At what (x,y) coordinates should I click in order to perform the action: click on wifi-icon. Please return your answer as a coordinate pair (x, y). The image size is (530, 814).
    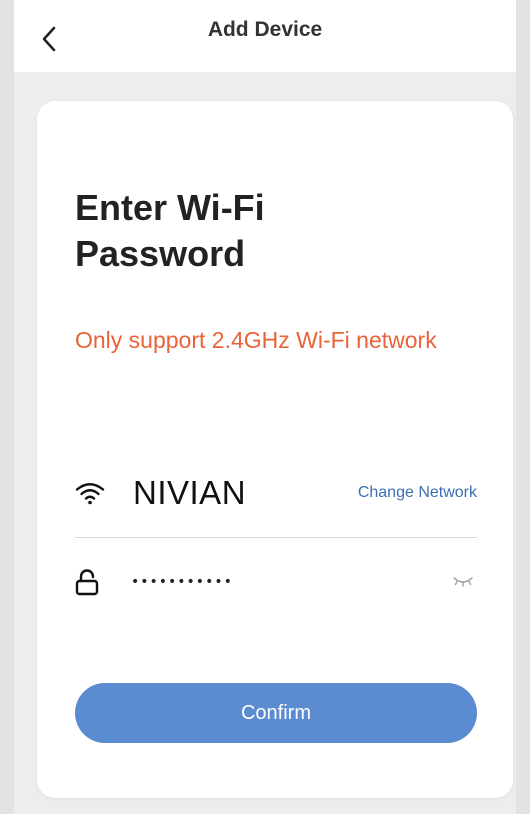
    Looking at the image, I should click on (91, 493).